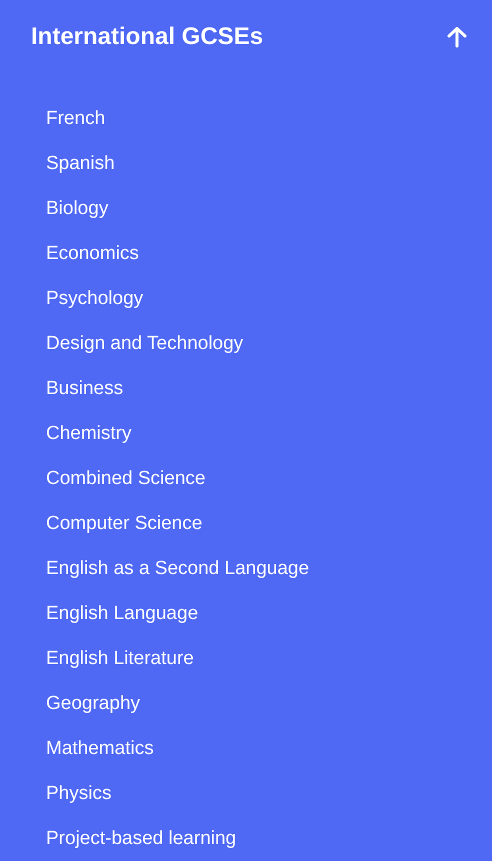 The image size is (492, 861). I want to click on subject-link: English Language, so click(122, 613).